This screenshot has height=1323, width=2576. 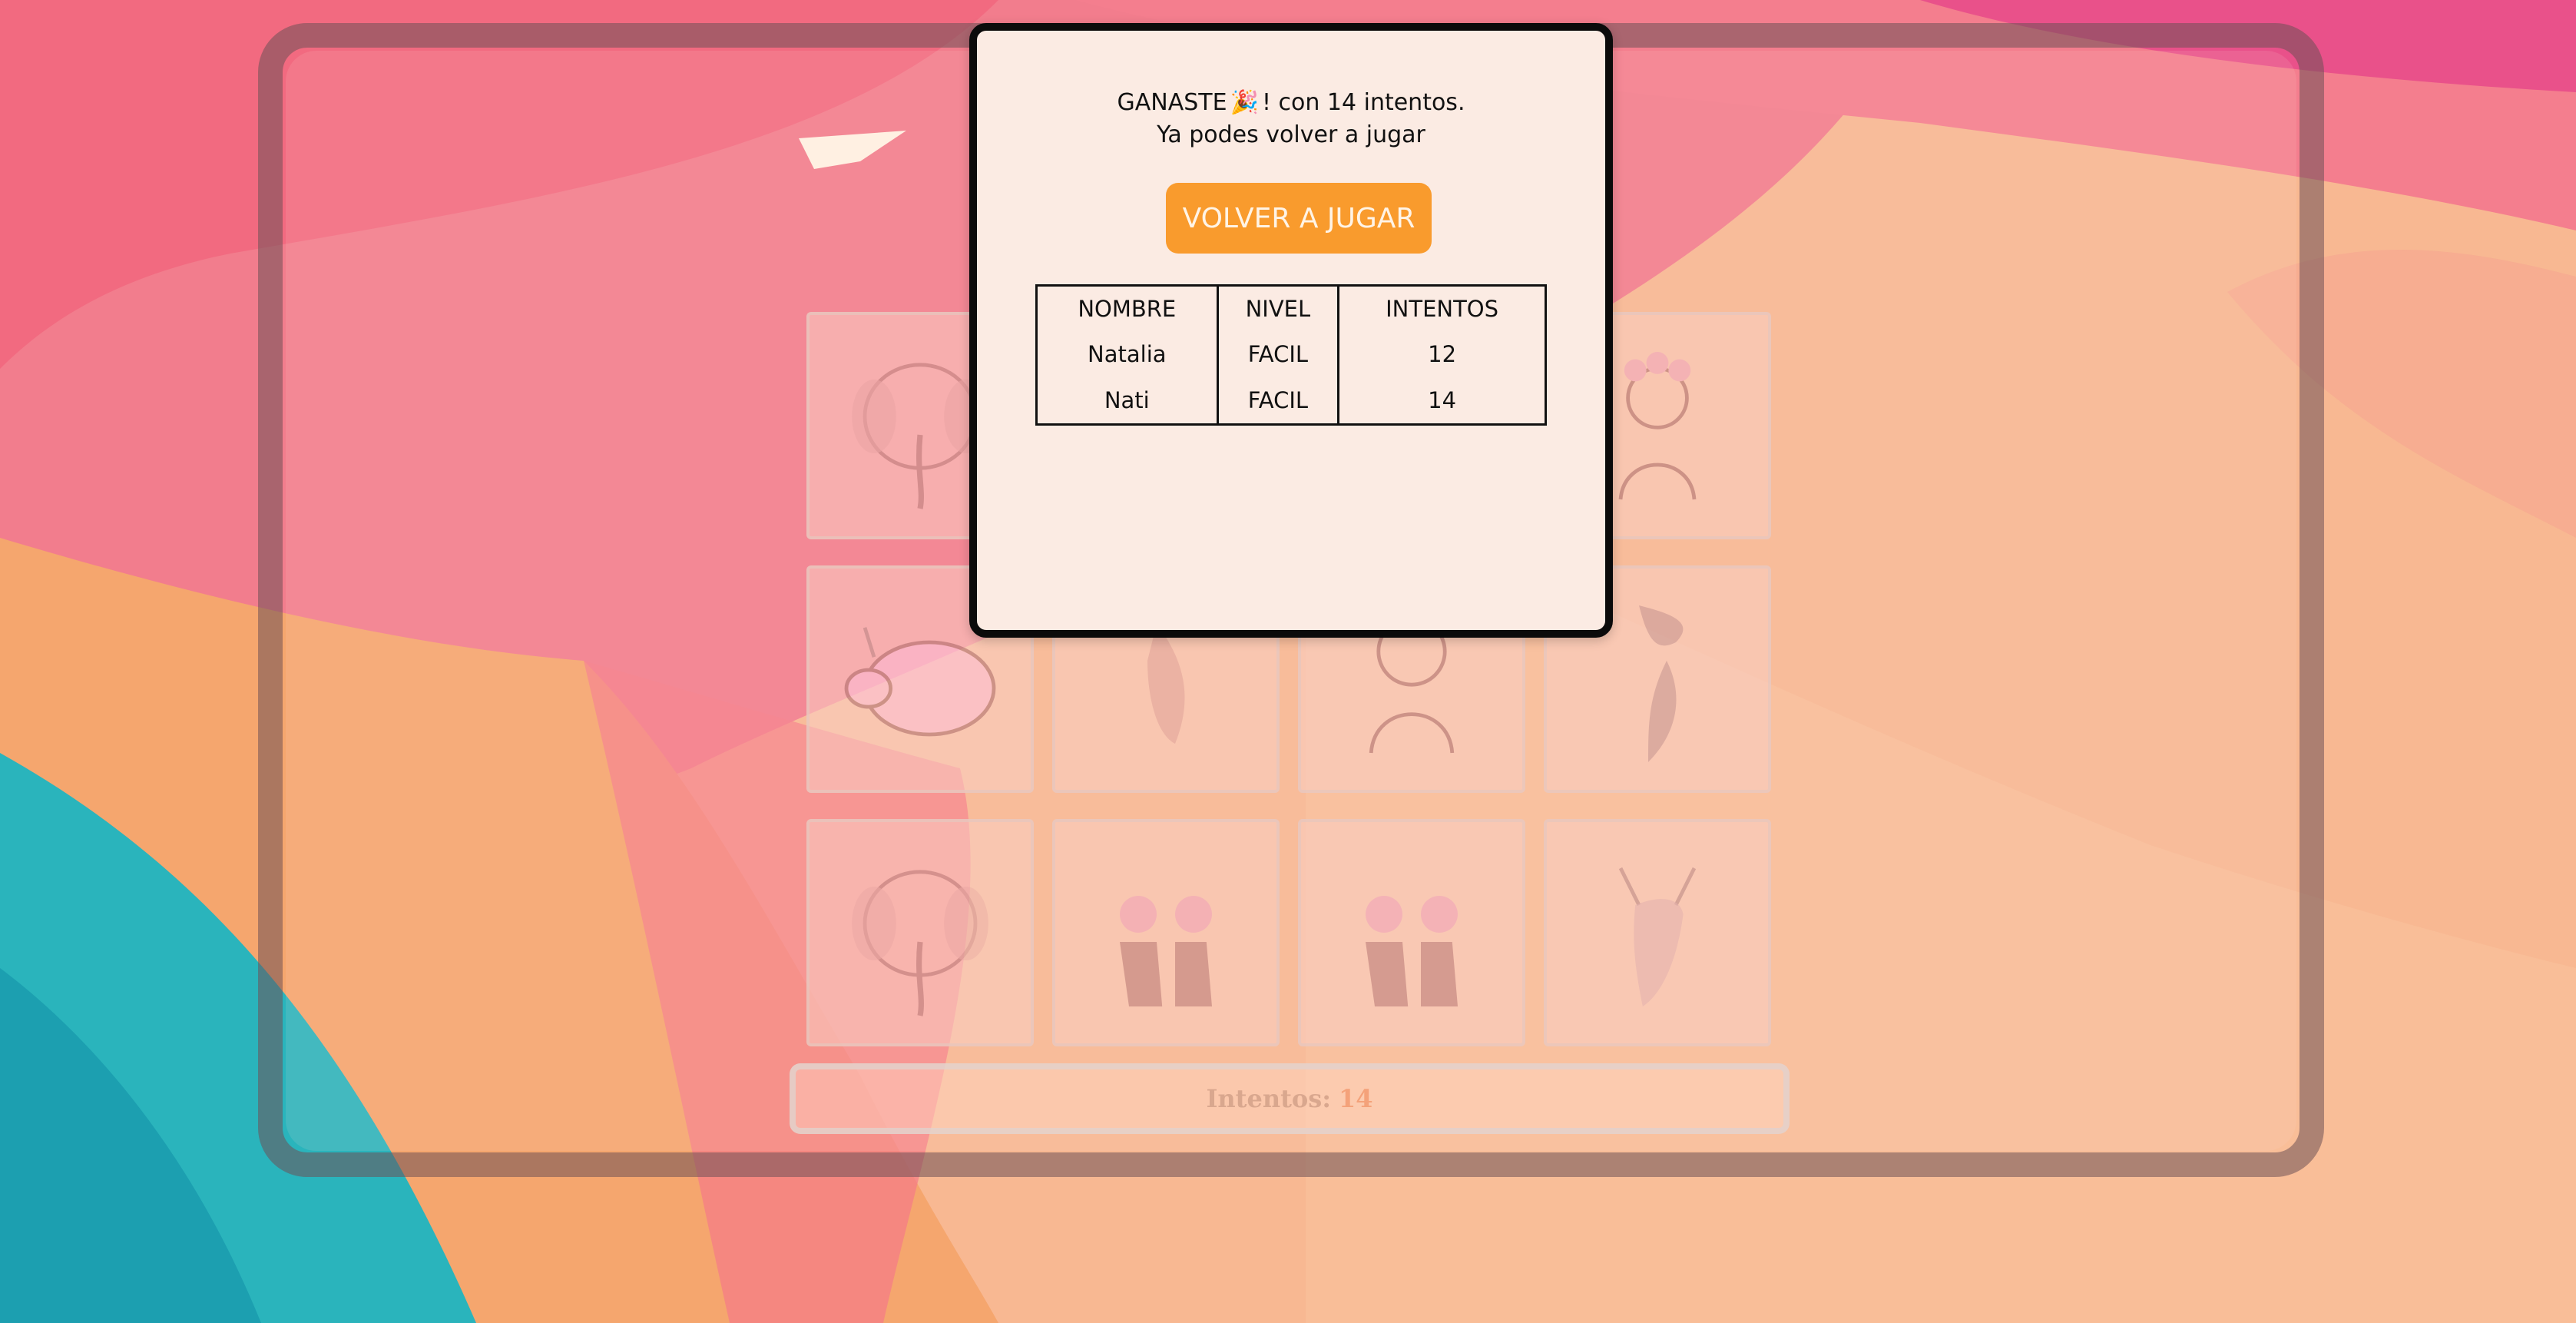 What do you see at coordinates (1127, 354) in the screenshot?
I see `cell-nombre: Natalia` at bounding box center [1127, 354].